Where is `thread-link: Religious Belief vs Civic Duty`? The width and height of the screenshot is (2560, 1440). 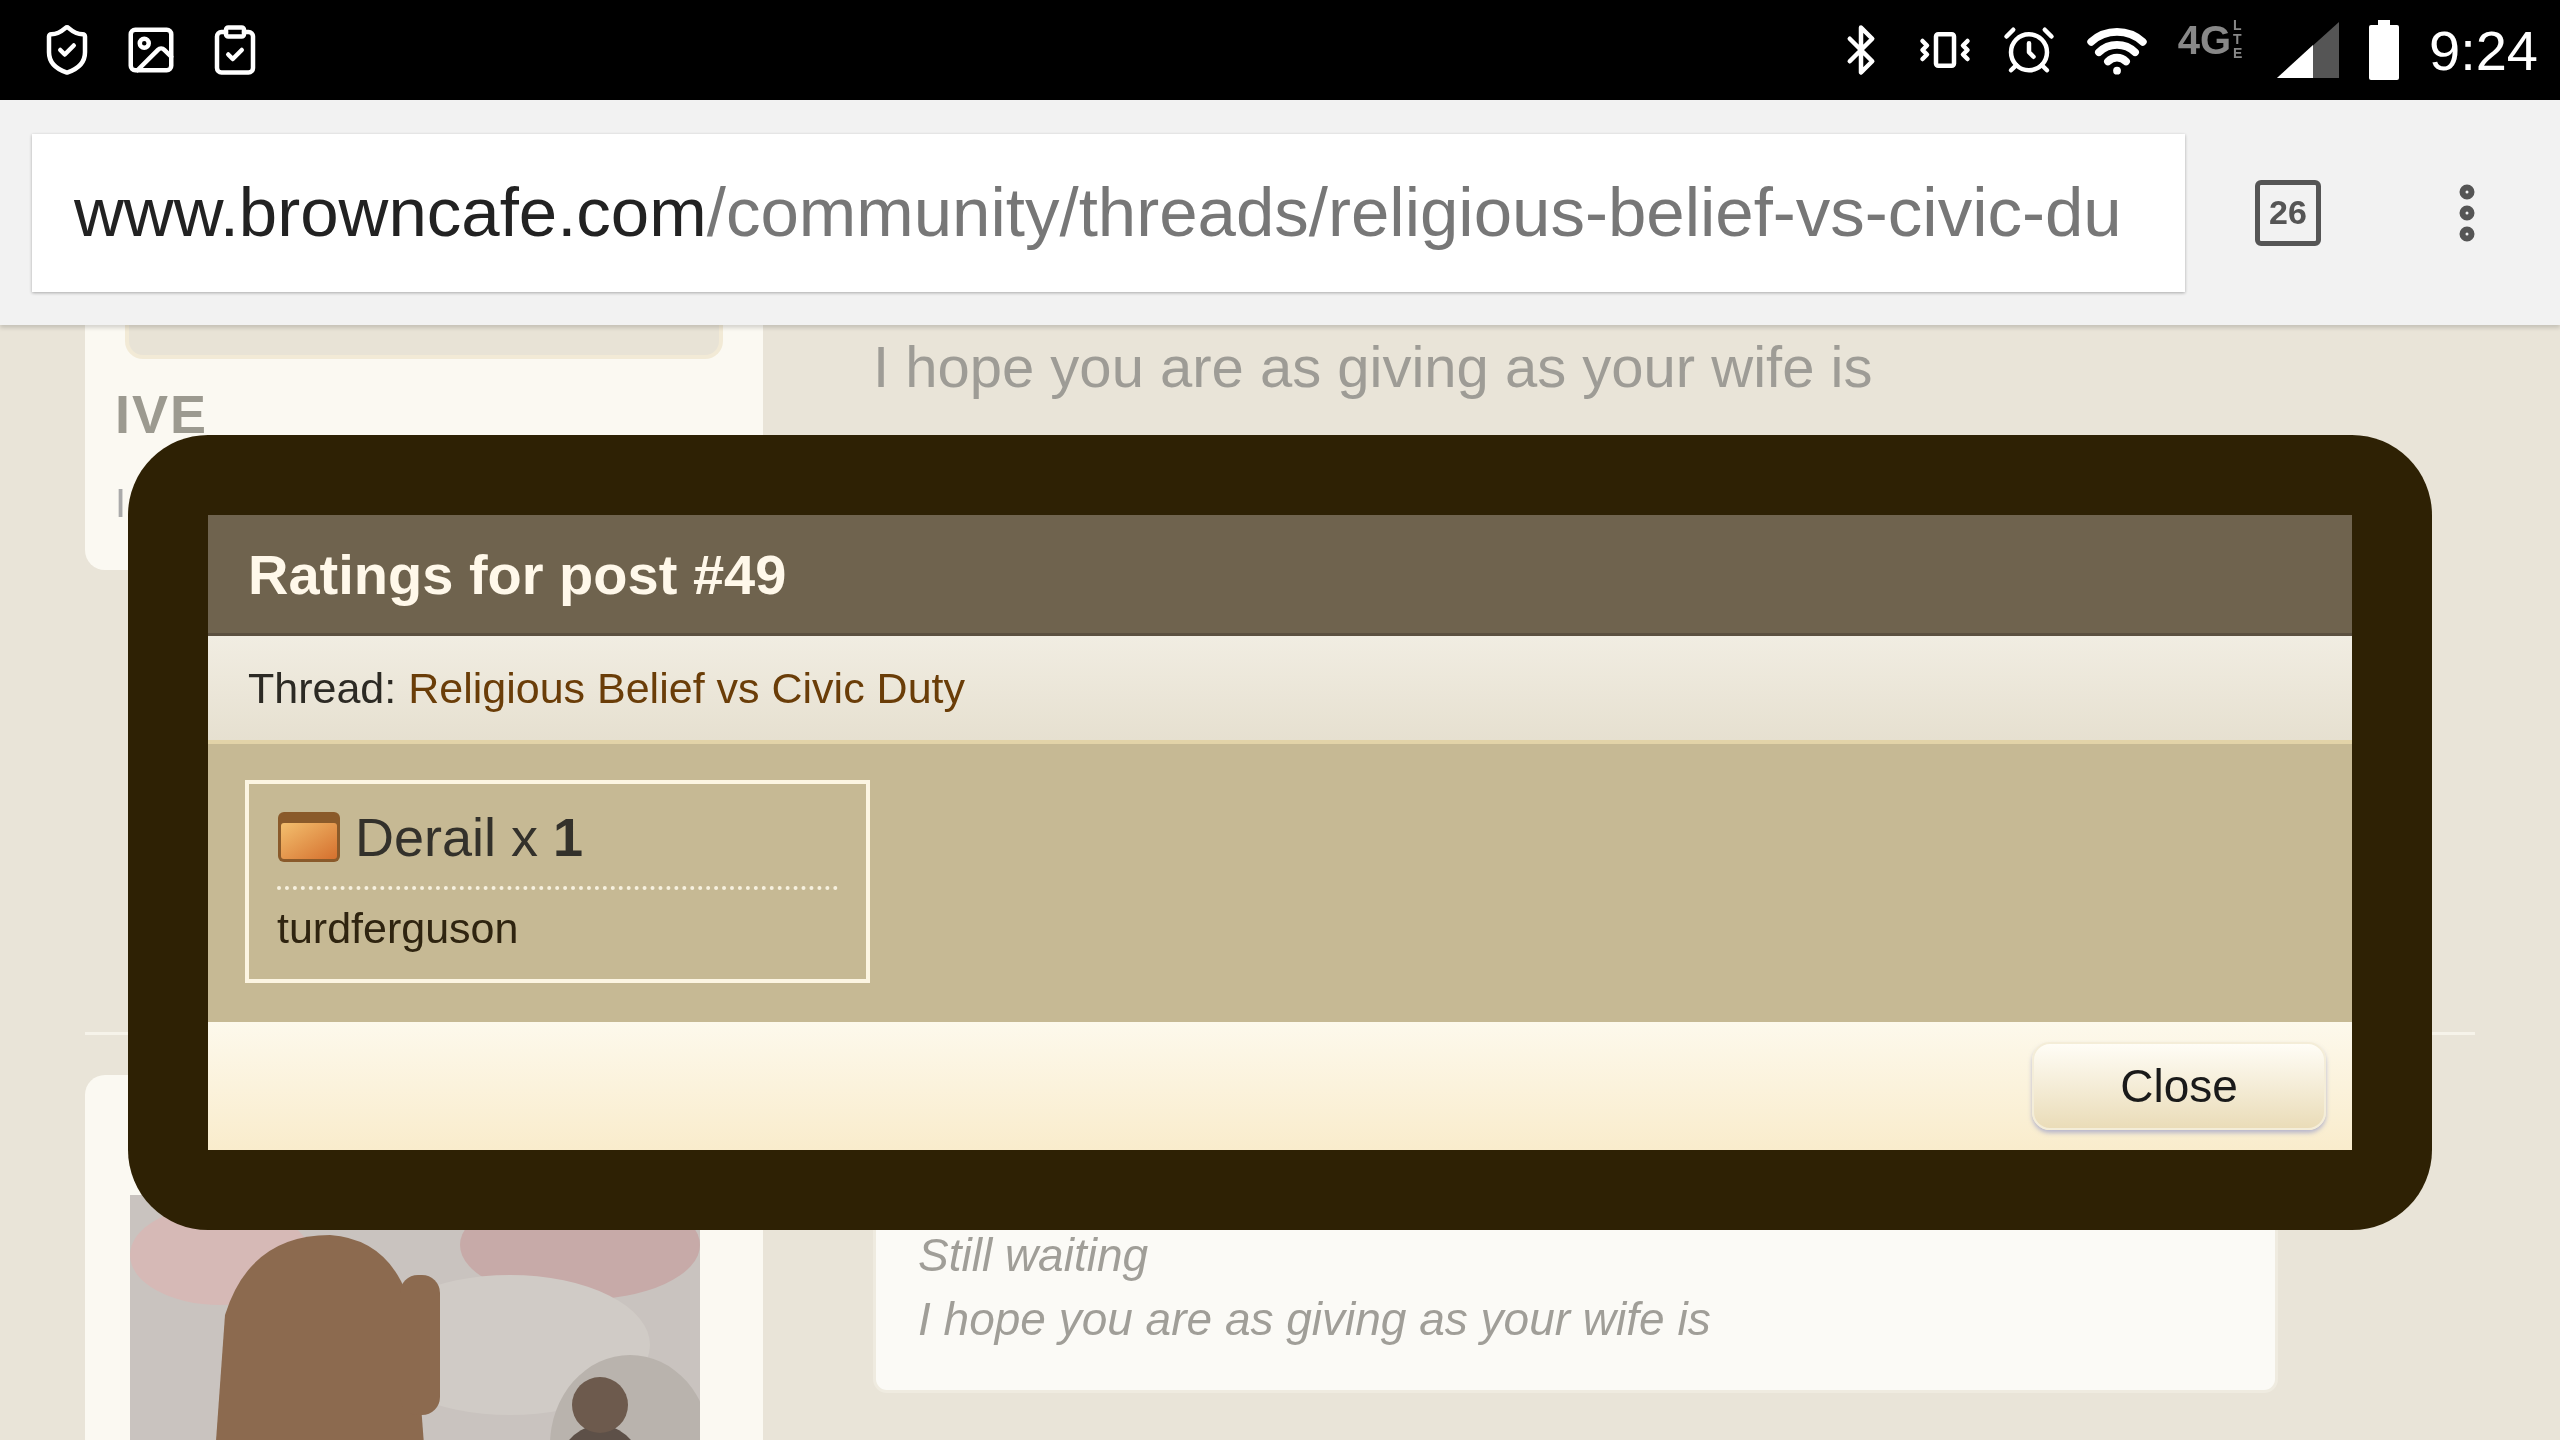 thread-link: Religious Belief vs Civic Duty is located at coordinates (686, 688).